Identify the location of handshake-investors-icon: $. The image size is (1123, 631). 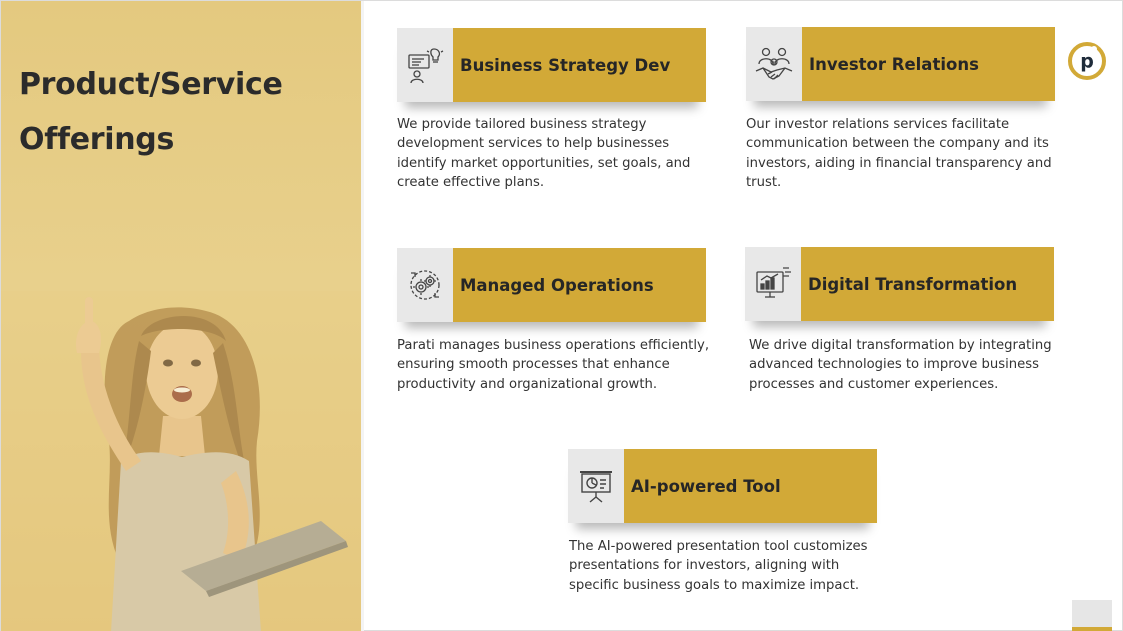
(774, 63).